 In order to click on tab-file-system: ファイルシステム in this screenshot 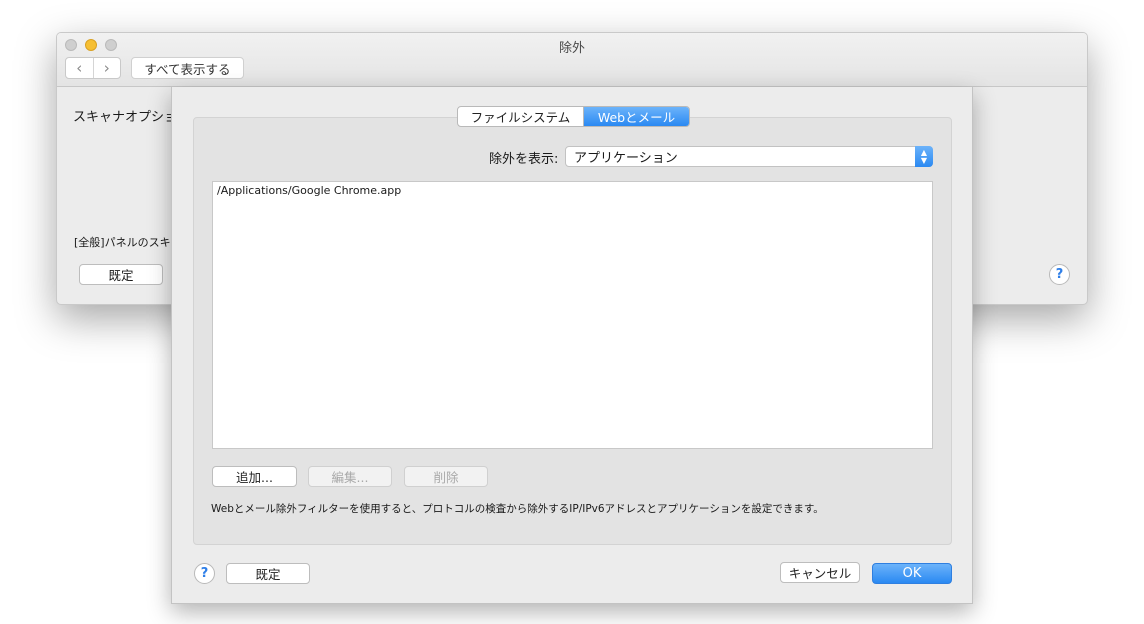, I will do `click(521, 116)`.